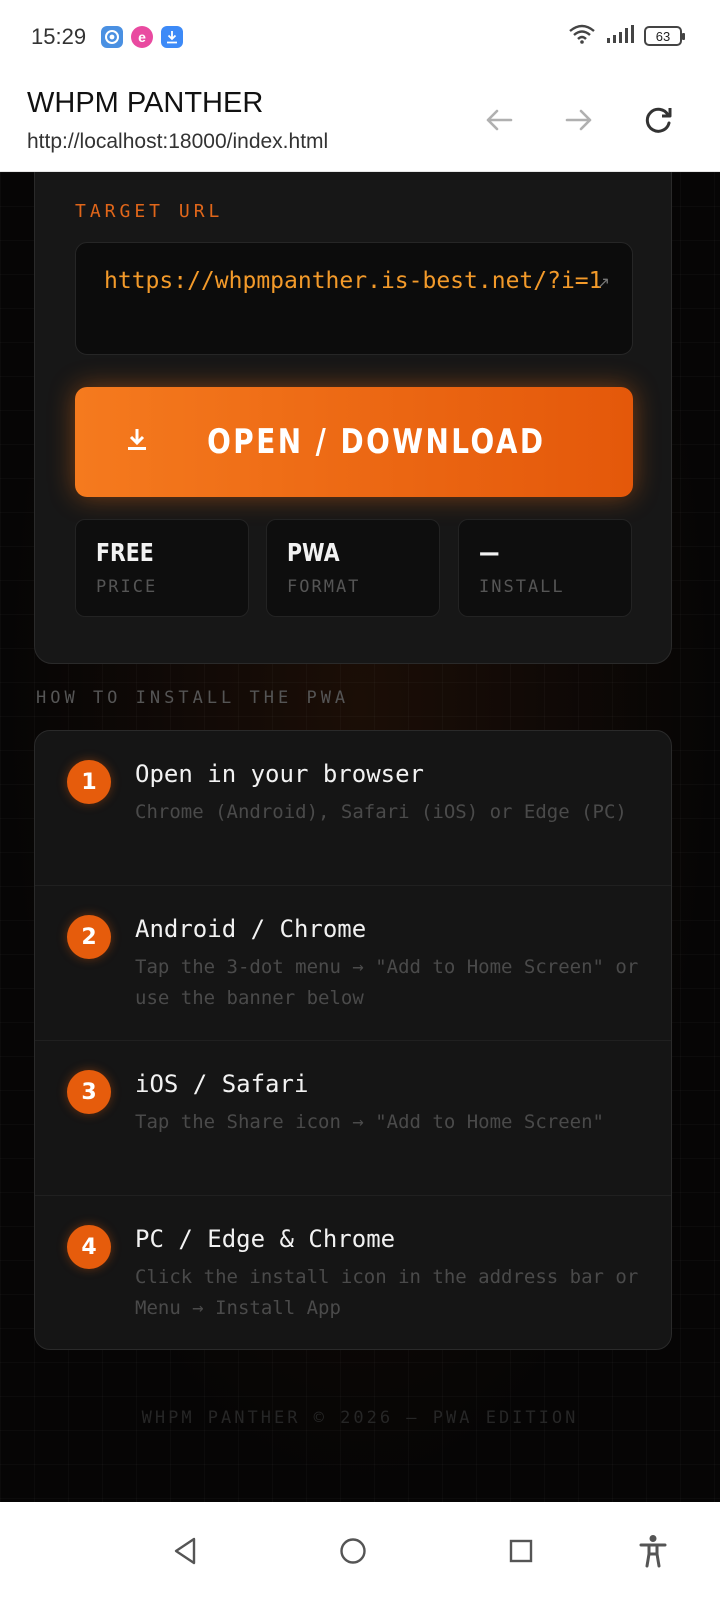 Image resolution: width=720 pixels, height=1600 pixels. What do you see at coordinates (354, 281) in the screenshot?
I see `target-url-text: https://whpmpanther.is-best.net/?i=1` at bounding box center [354, 281].